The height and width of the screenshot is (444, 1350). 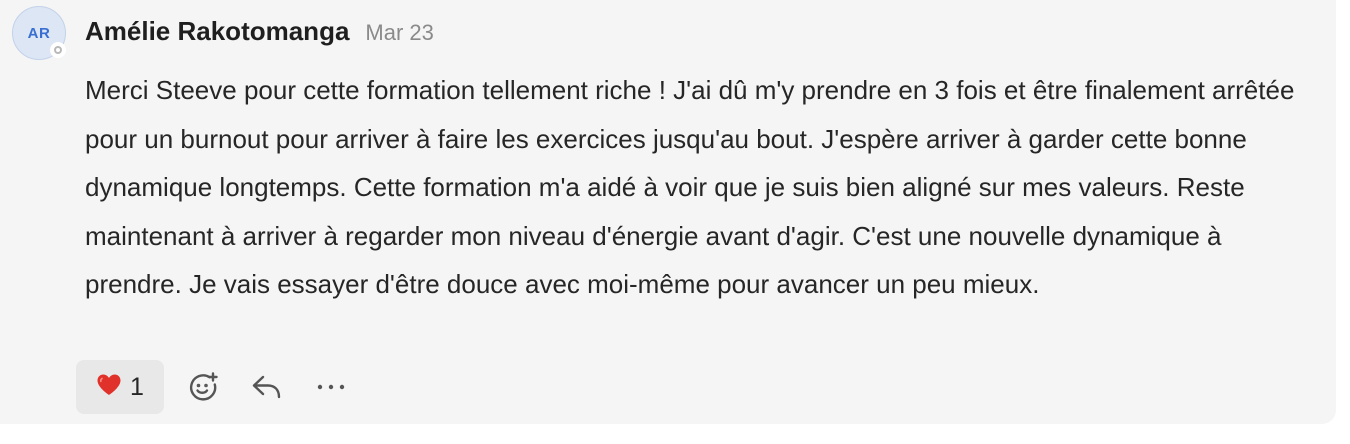 I want to click on add-reaction-button, so click(x=203, y=387).